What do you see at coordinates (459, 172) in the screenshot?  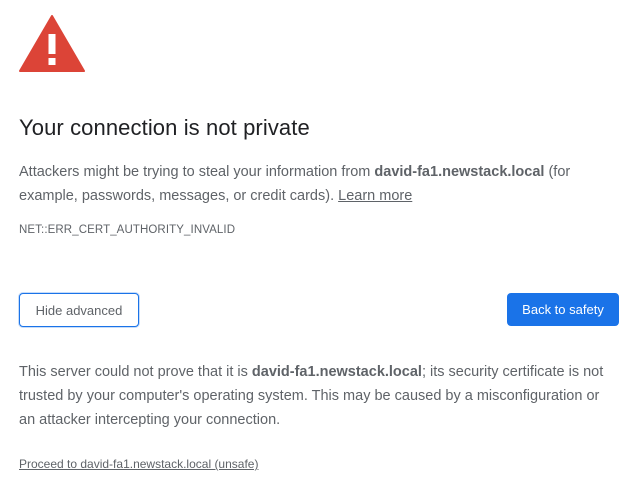 I see `description-host: david-fa1.newstack.local` at bounding box center [459, 172].